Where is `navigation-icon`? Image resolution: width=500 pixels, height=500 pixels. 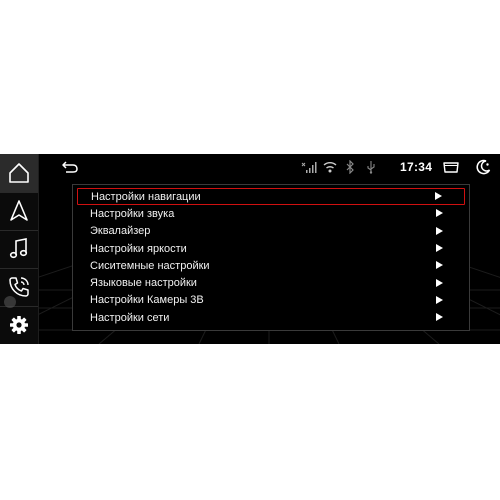 navigation-icon is located at coordinates (19, 210).